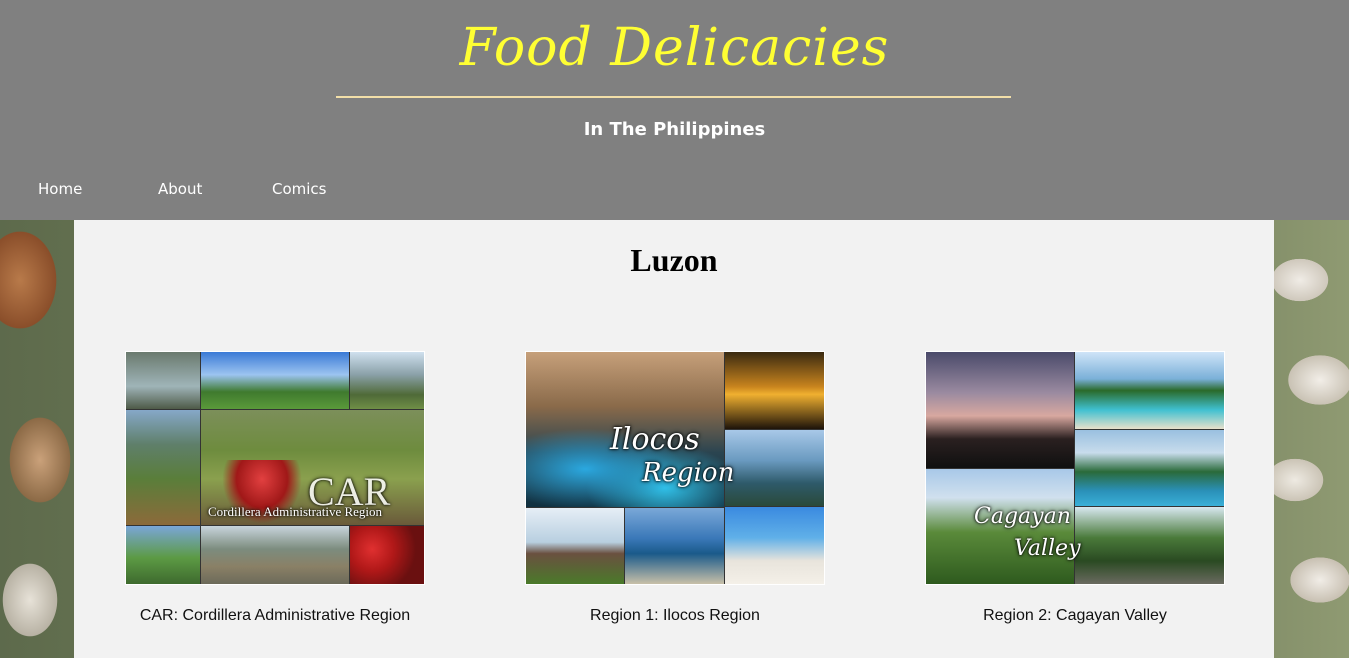 This screenshot has width=1349, height=658. I want to click on nav-about-link: About, so click(180, 189).